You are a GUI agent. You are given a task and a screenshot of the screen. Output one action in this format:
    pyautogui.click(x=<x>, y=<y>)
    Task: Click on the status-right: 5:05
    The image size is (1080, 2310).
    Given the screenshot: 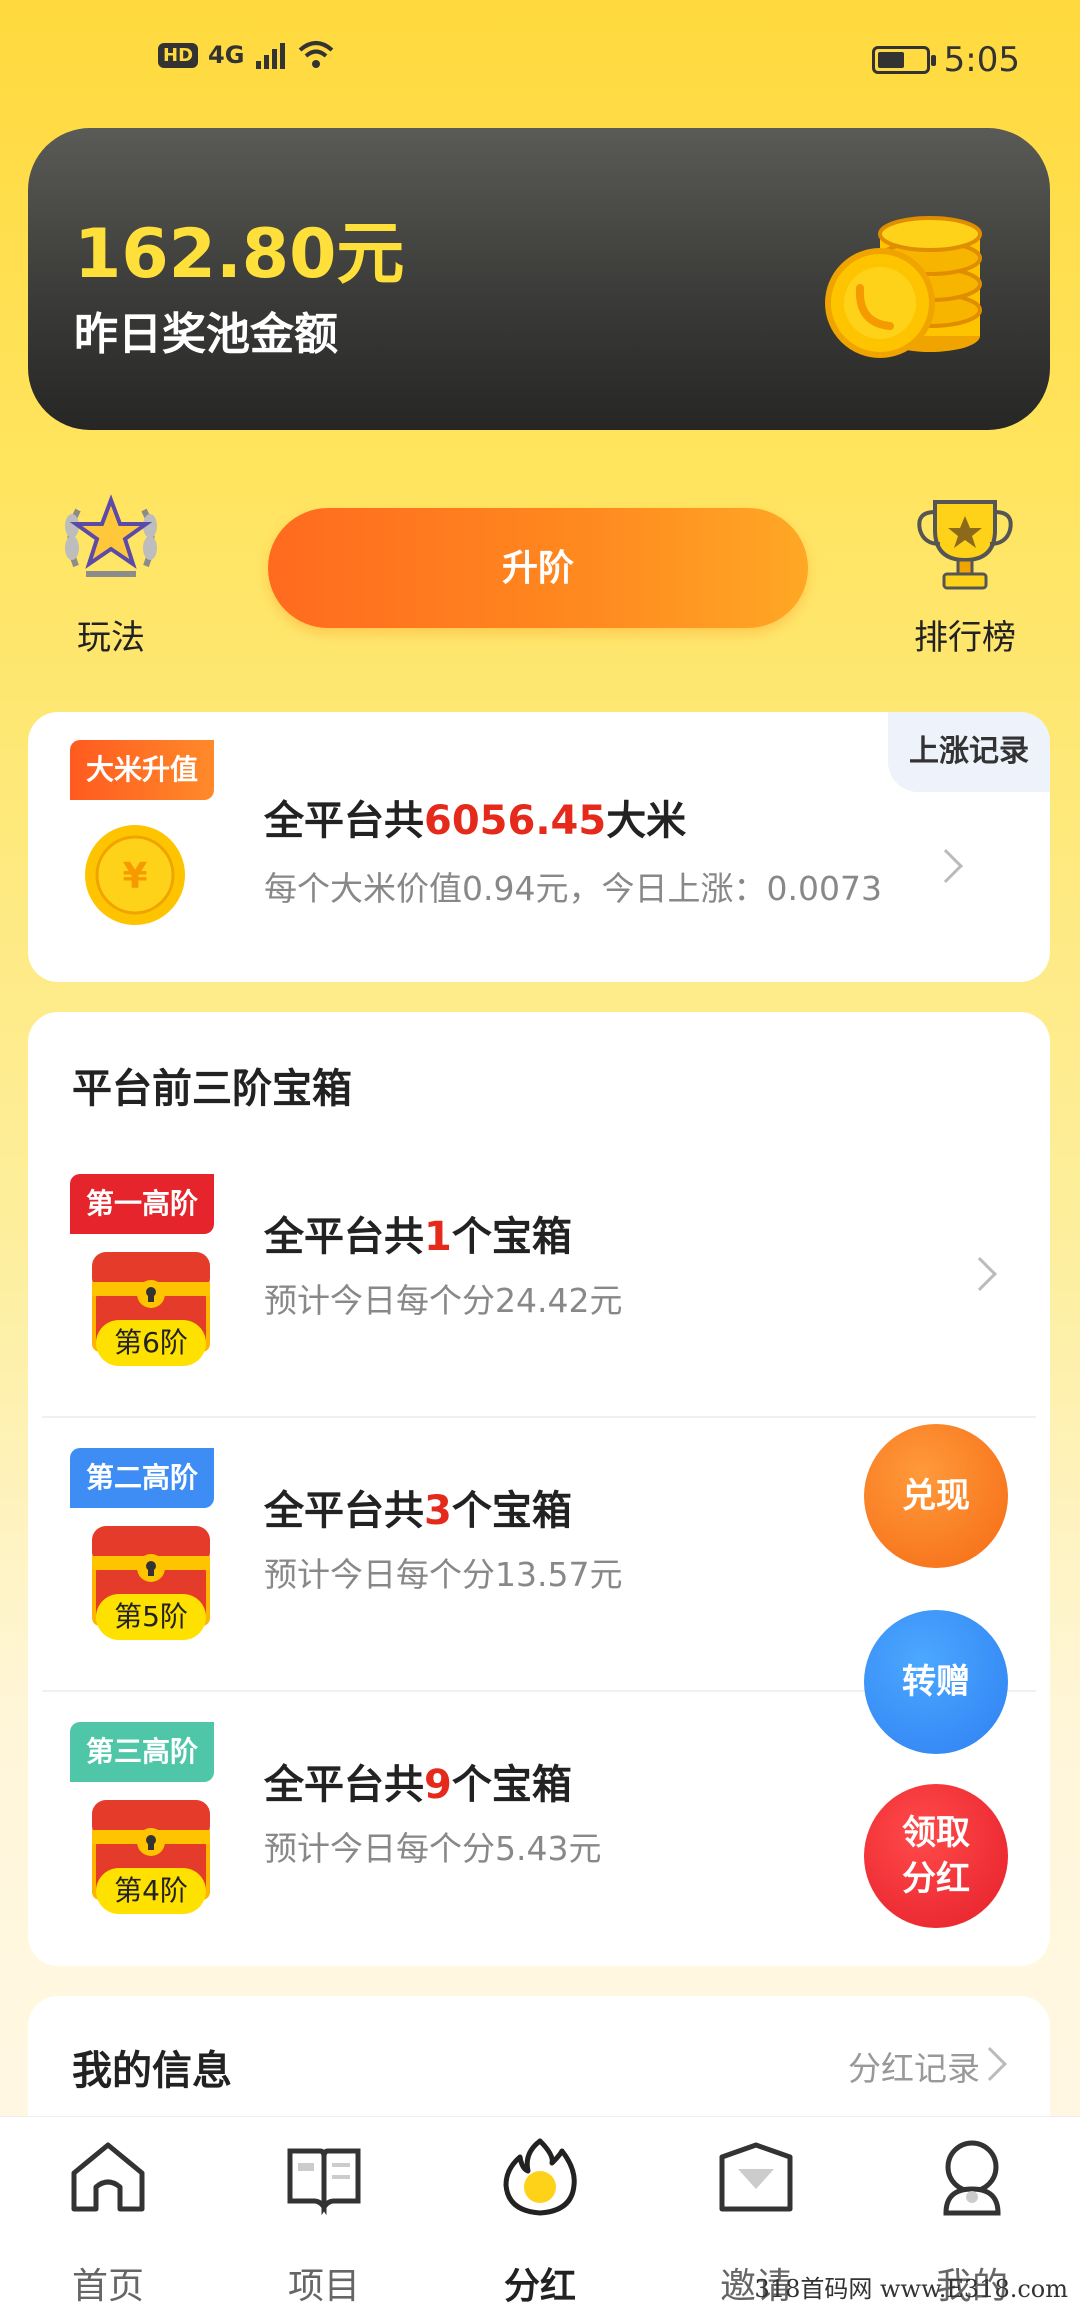 What is the action you would take?
    pyautogui.click(x=945, y=60)
    